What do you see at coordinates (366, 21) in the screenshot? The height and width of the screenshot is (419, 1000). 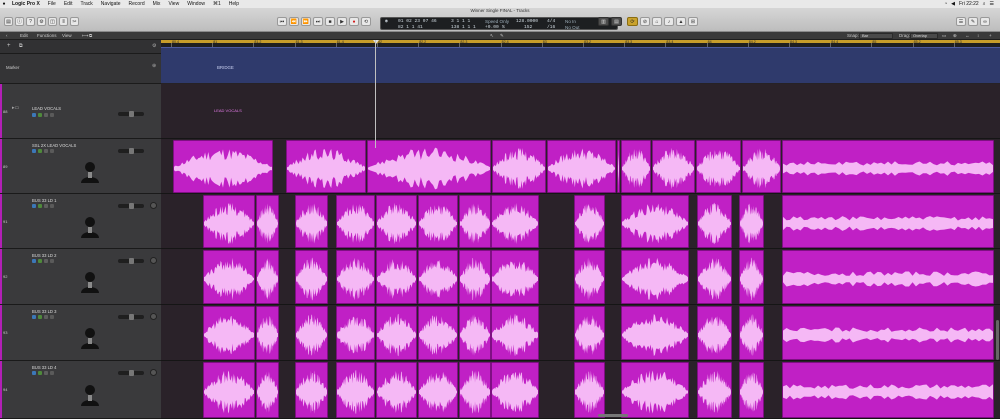 I see `capture-icon: ⟲` at bounding box center [366, 21].